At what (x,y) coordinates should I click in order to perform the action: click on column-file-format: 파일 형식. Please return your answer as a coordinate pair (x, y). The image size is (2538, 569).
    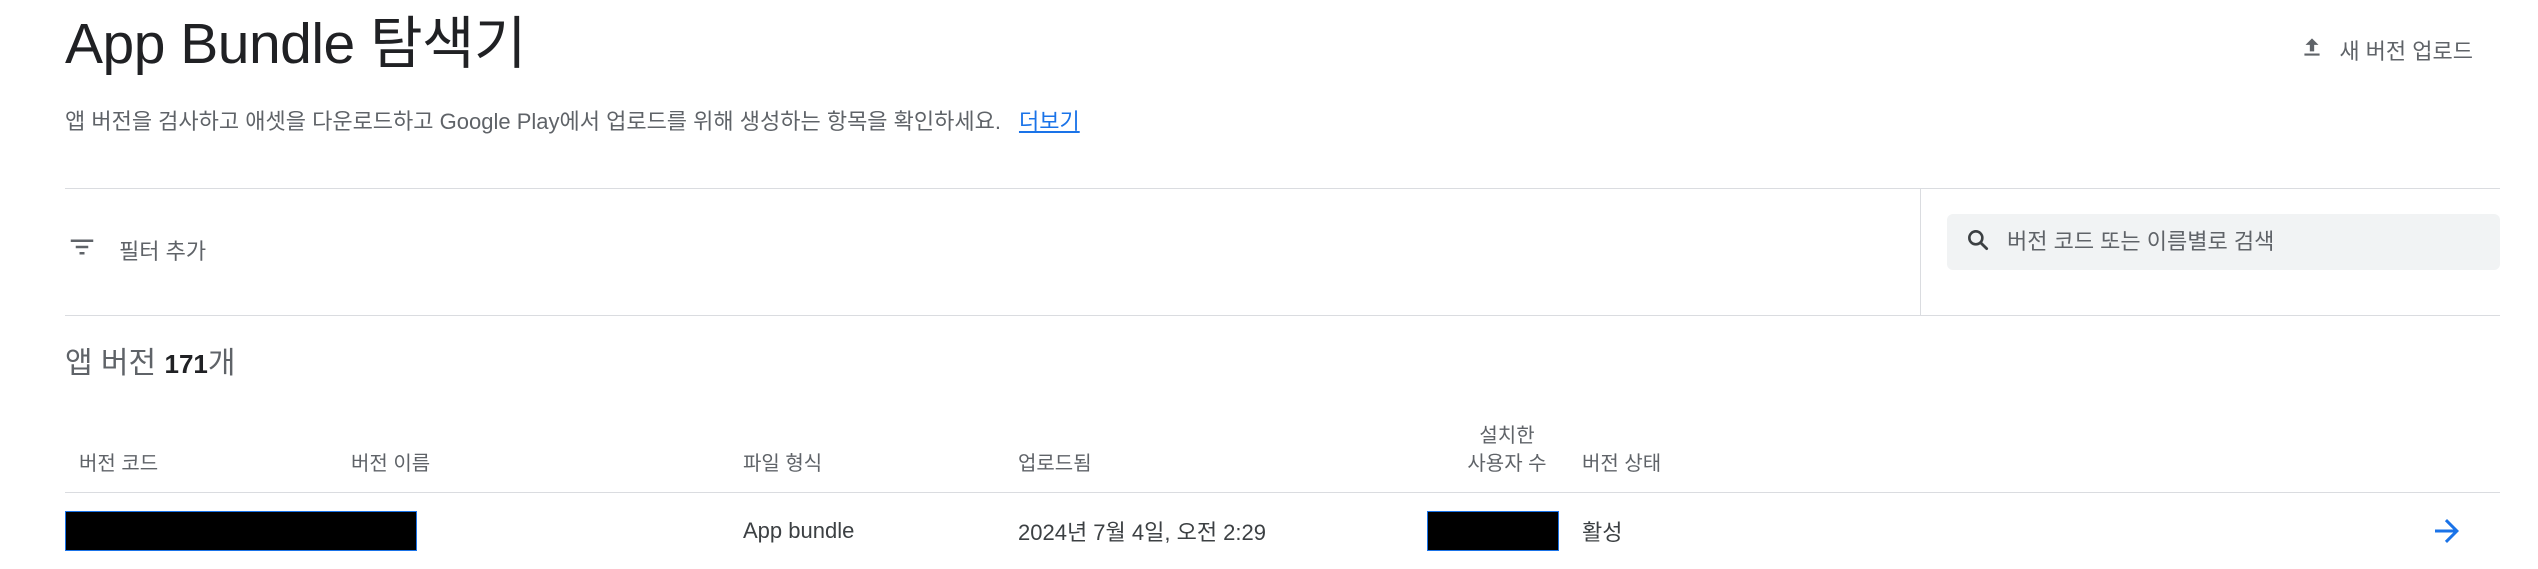
    Looking at the image, I should click on (782, 464).